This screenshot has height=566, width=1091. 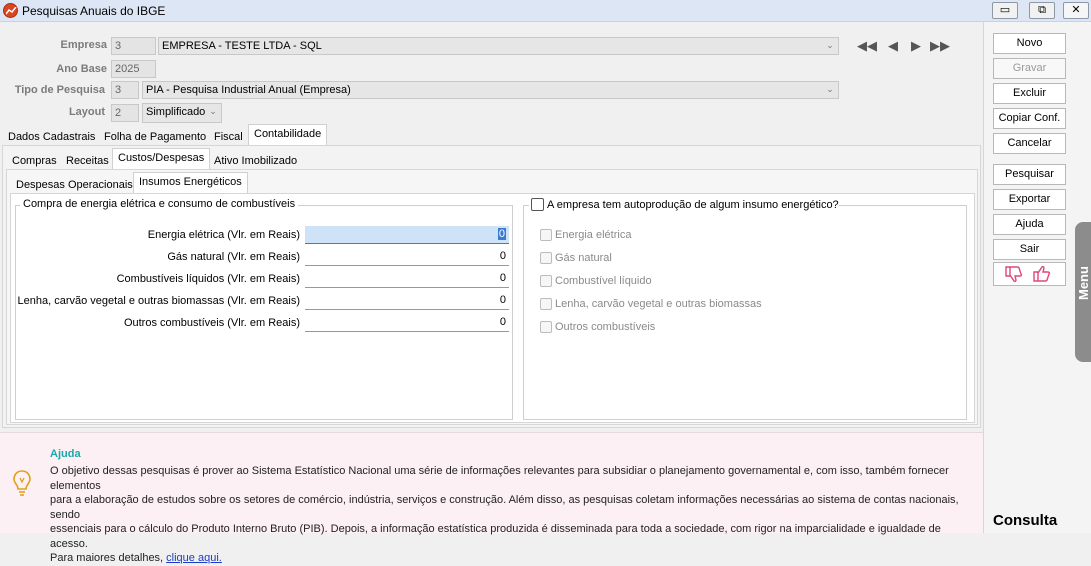 What do you see at coordinates (208, 279) in the screenshot?
I see `combustiveis-liquidos-label: Combustíveis líquidos (Vlr. em Reais)` at bounding box center [208, 279].